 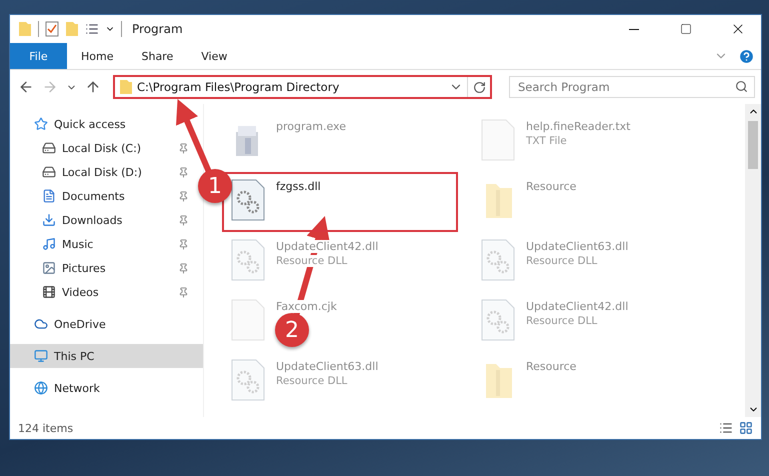 What do you see at coordinates (41, 124) in the screenshot?
I see `star-icon` at bounding box center [41, 124].